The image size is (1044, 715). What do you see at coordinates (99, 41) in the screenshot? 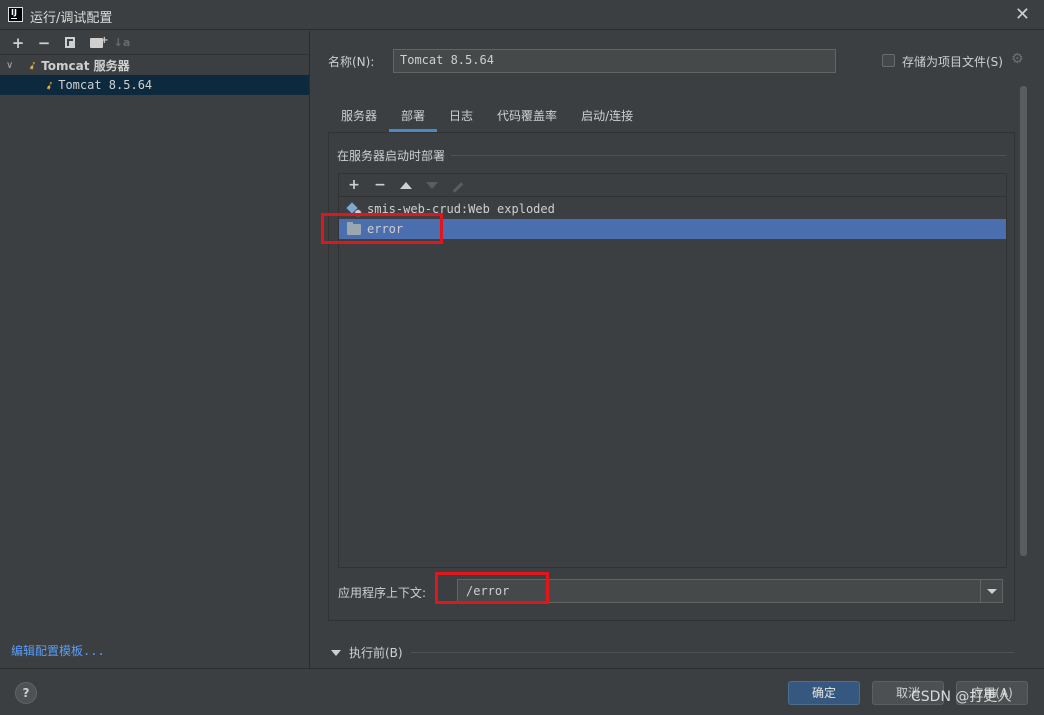
I see `folder-add-icon` at bounding box center [99, 41].